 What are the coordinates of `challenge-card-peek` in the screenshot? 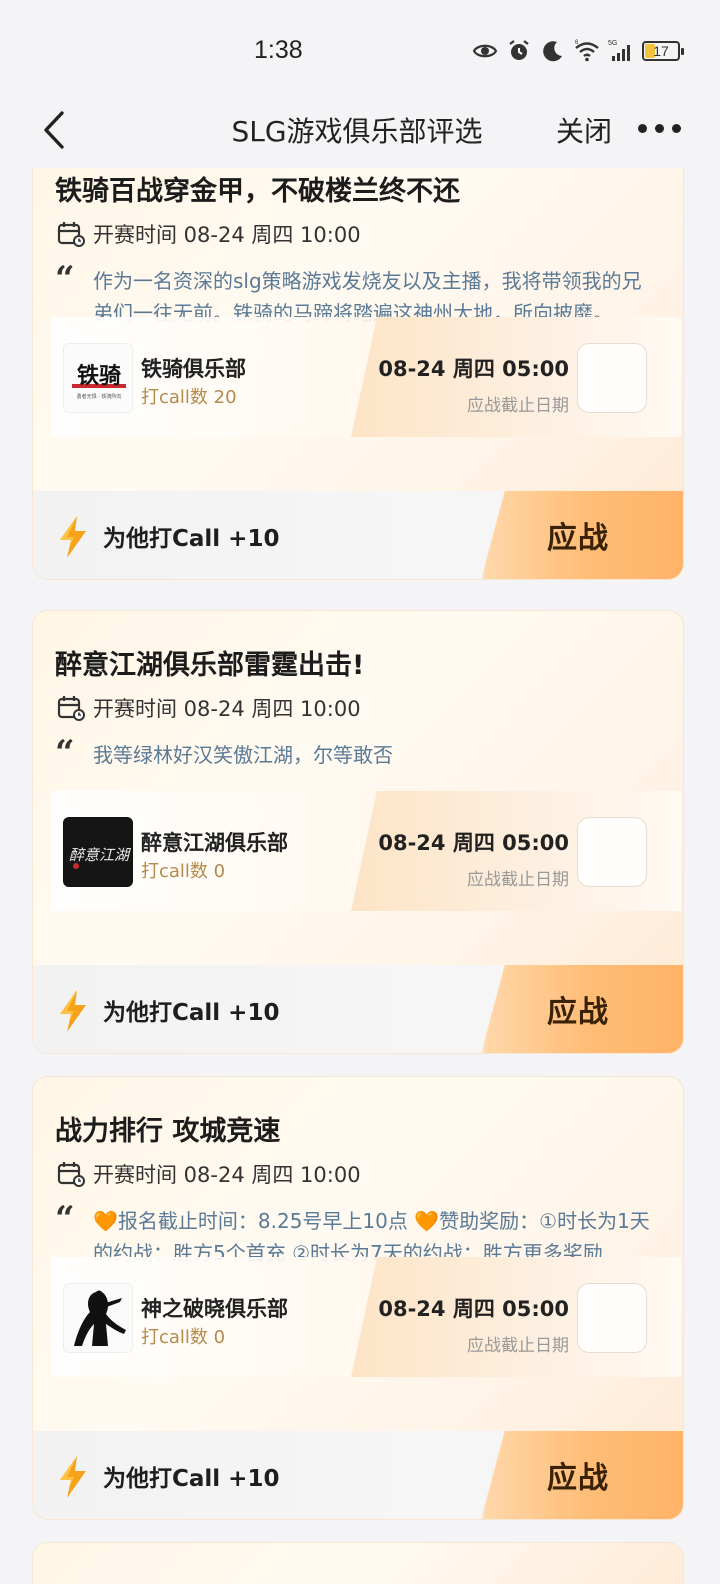 It's located at (358, 1563).